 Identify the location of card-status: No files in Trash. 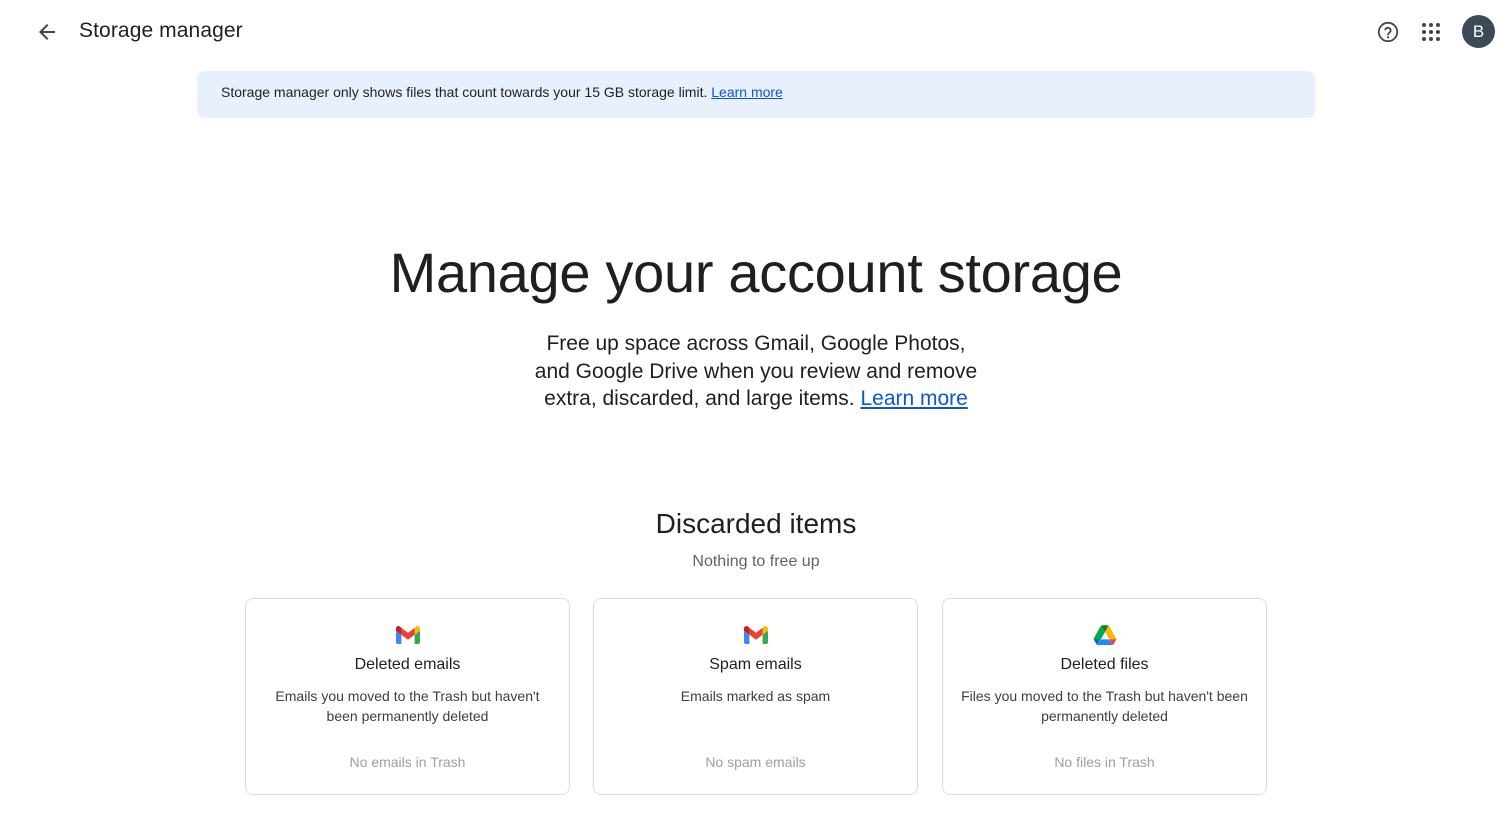
(1104, 762).